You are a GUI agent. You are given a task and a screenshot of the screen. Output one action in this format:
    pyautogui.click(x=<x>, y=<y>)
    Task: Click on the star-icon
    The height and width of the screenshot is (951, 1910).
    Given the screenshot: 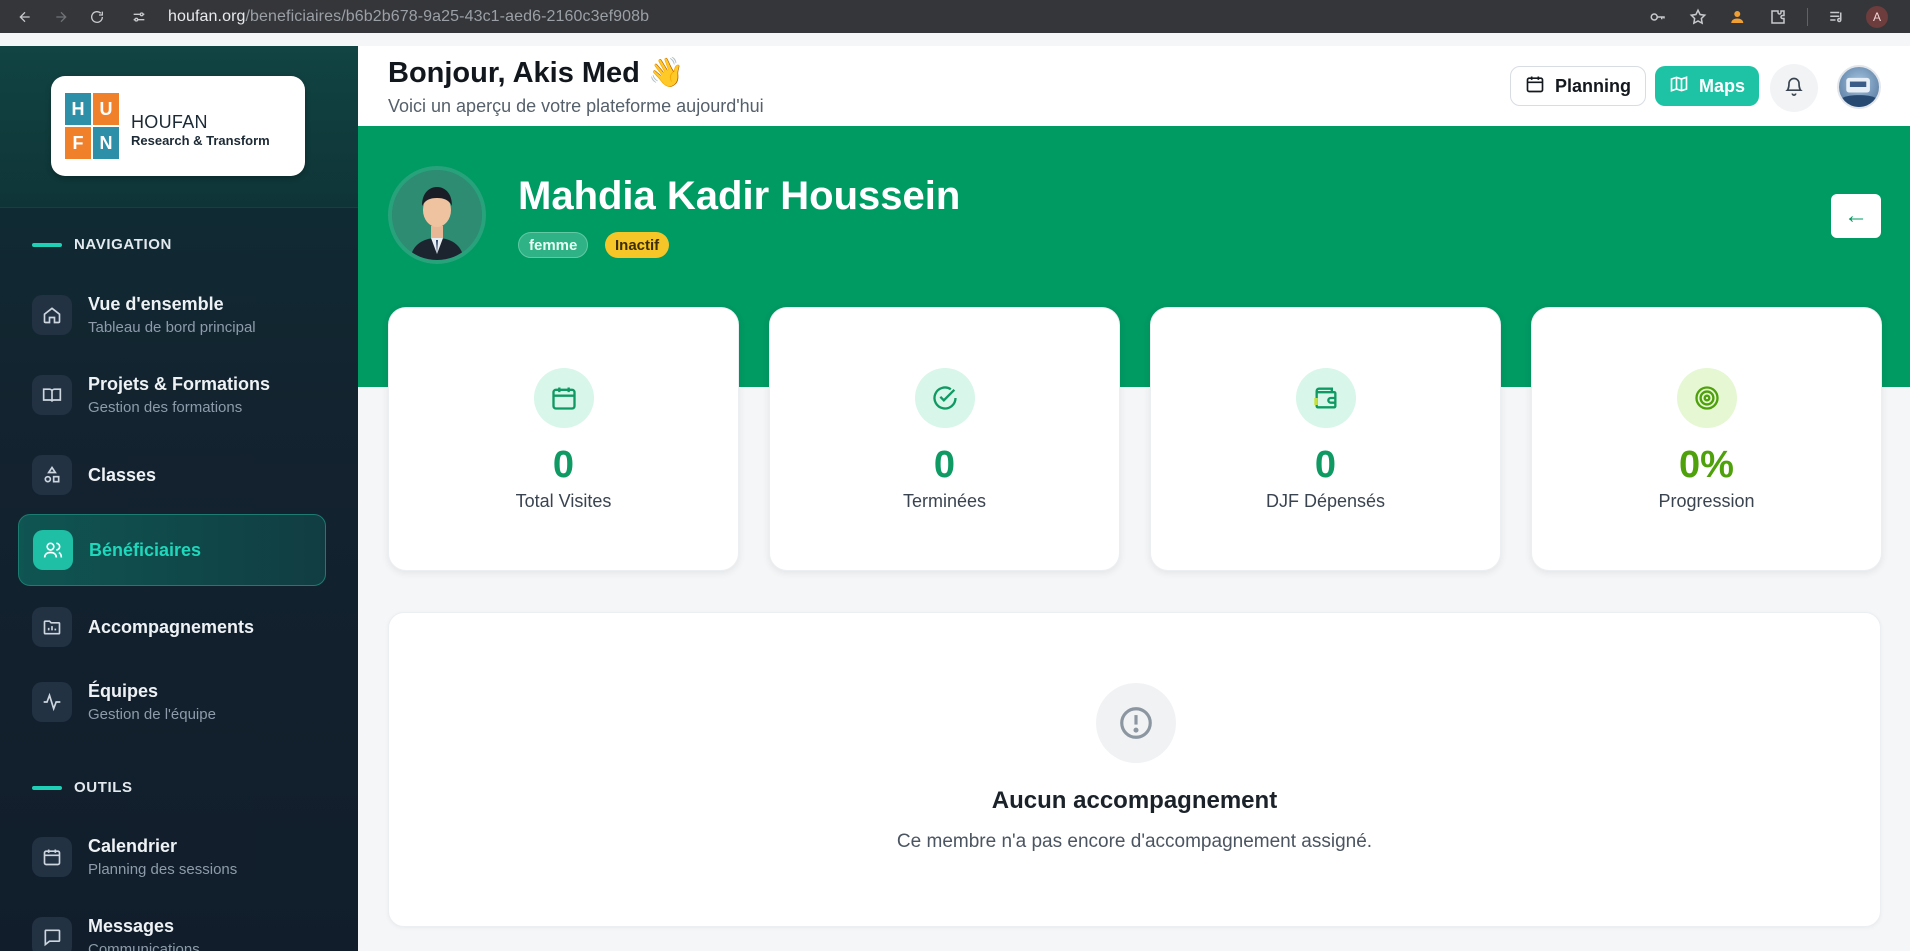 What is the action you would take?
    pyautogui.click(x=1698, y=17)
    